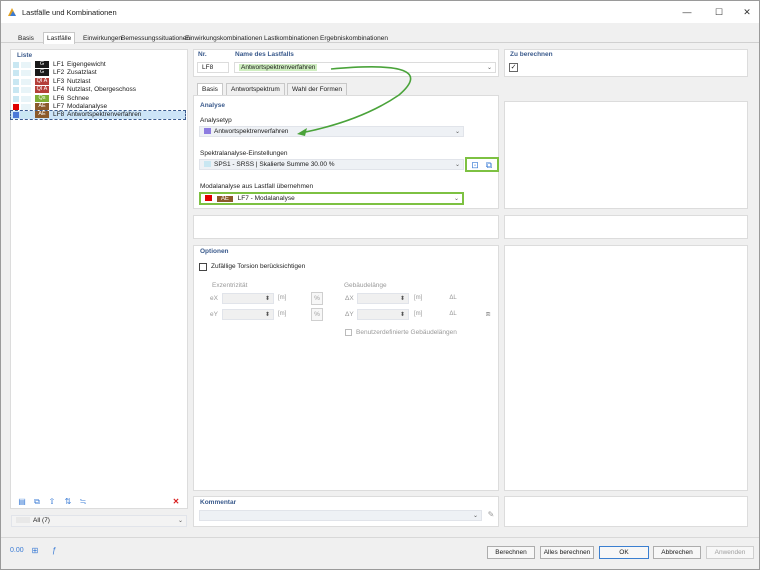 This screenshot has height=571, width=760. Describe the element at coordinates (99, 521) in the screenshot. I see `list-filter-select: All (7) ⌄` at that location.